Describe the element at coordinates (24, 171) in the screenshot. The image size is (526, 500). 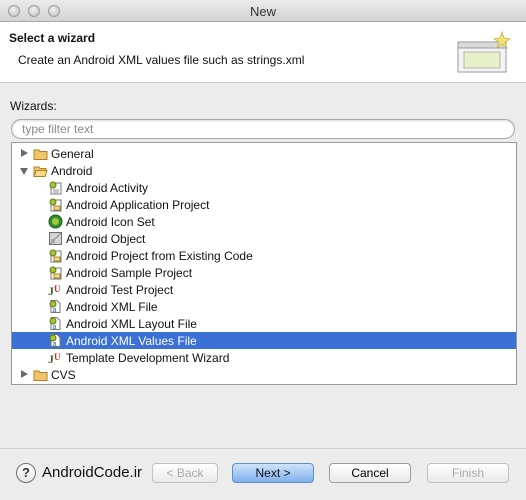
I see `collapse-arrow-icon` at that location.